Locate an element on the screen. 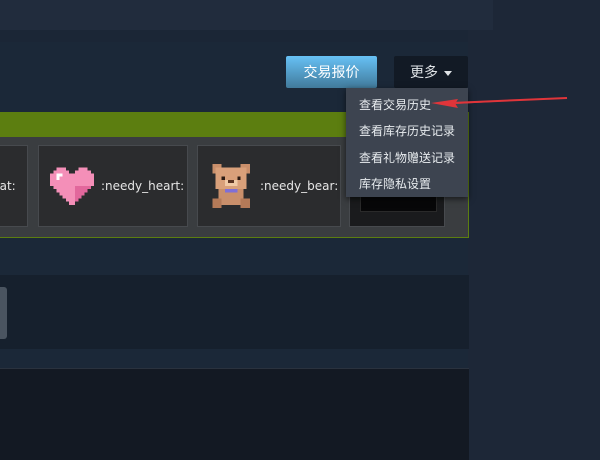 Image resolution: width=600 pixels, height=460 pixels. menu-item-inventory-history: 查看库存历史记录 is located at coordinates (407, 131).